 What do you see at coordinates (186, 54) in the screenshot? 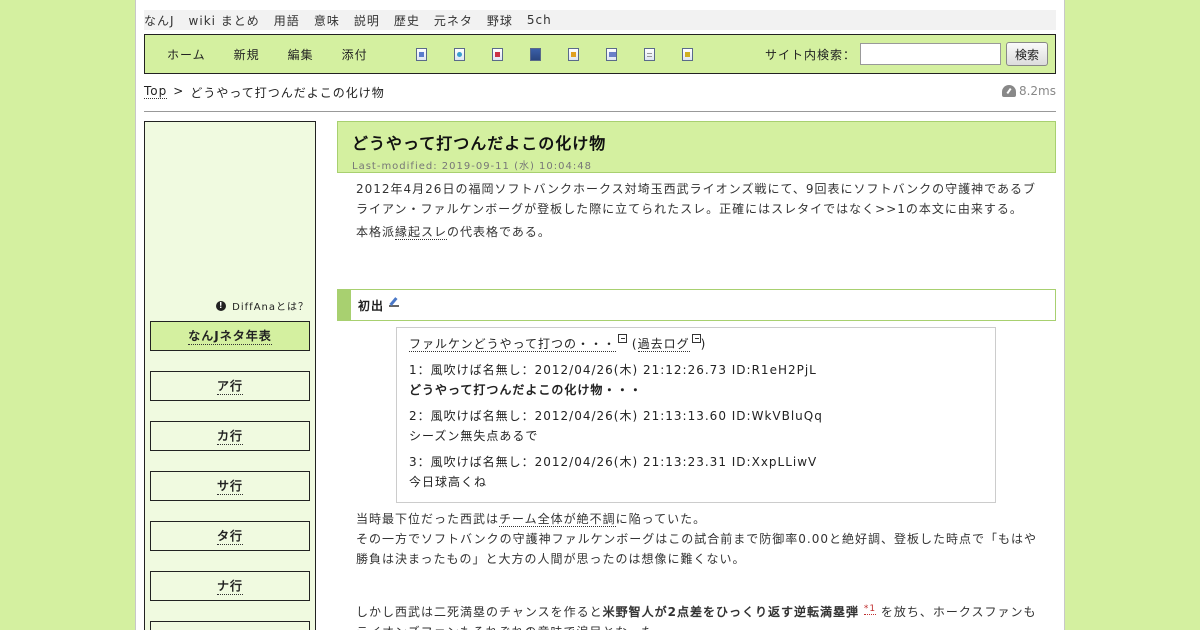
I see `home-button: ホーム` at bounding box center [186, 54].